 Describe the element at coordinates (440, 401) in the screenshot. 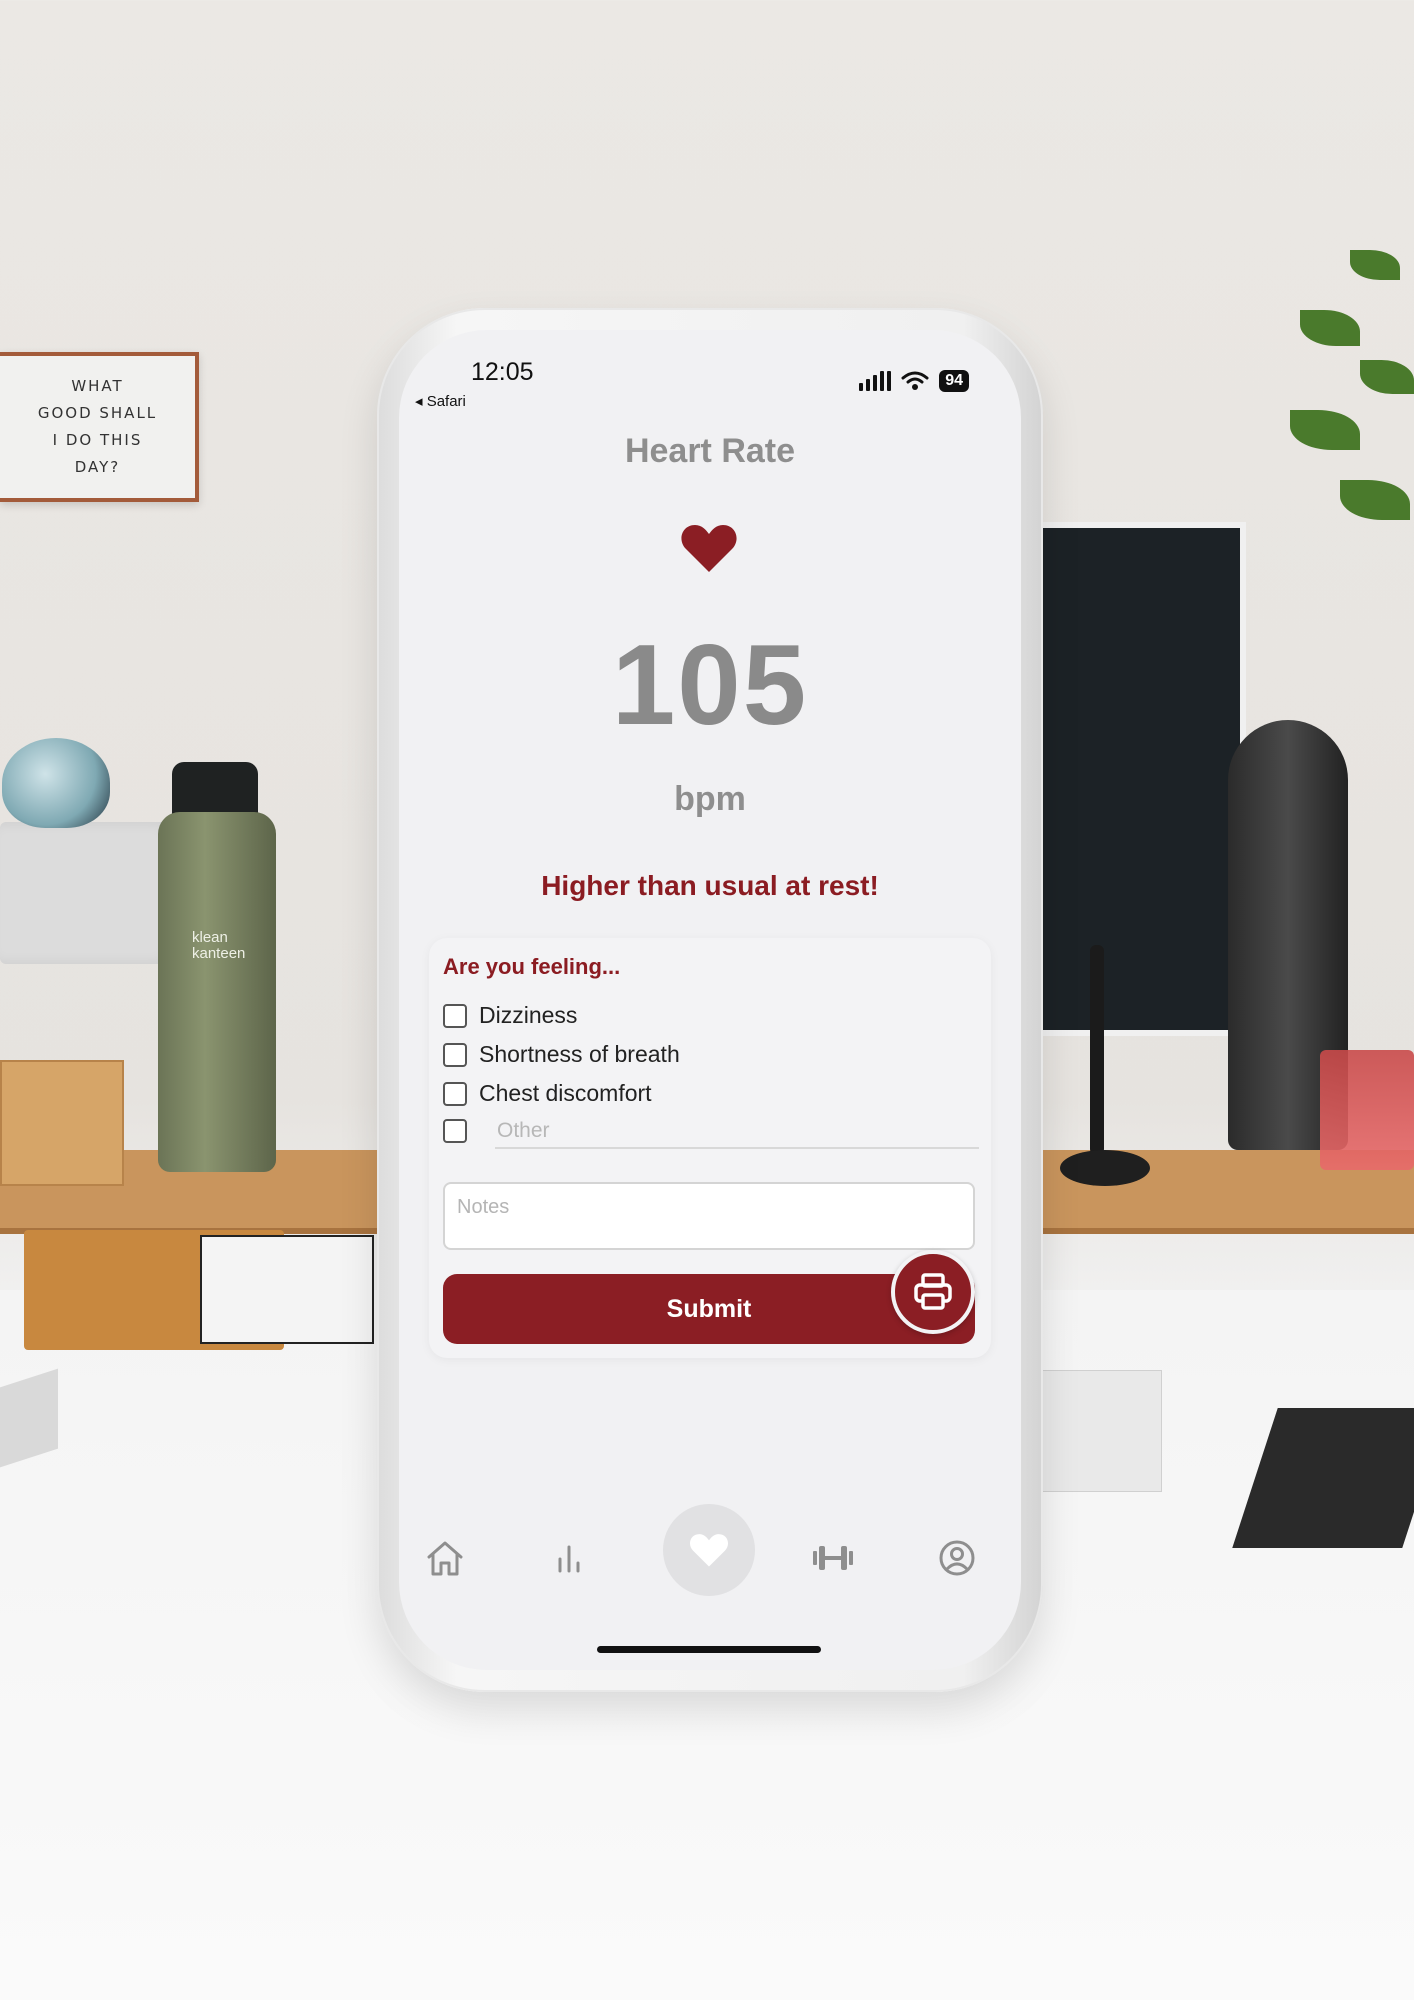

I see `back-to-safari-link: ◂ Safari` at that location.